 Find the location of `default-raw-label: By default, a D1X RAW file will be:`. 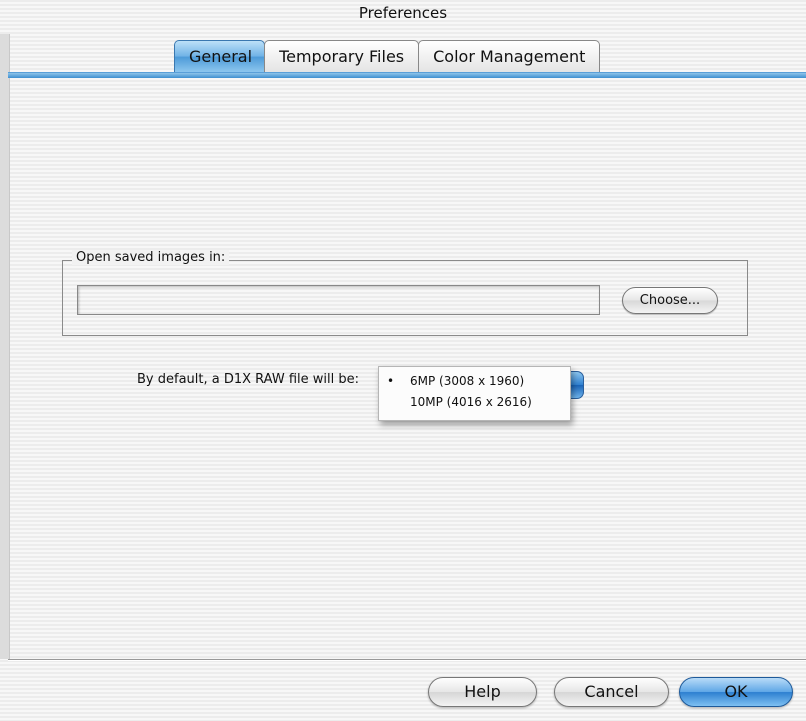

default-raw-label: By default, a D1X RAW file will be: is located at coordinates (248, 379).